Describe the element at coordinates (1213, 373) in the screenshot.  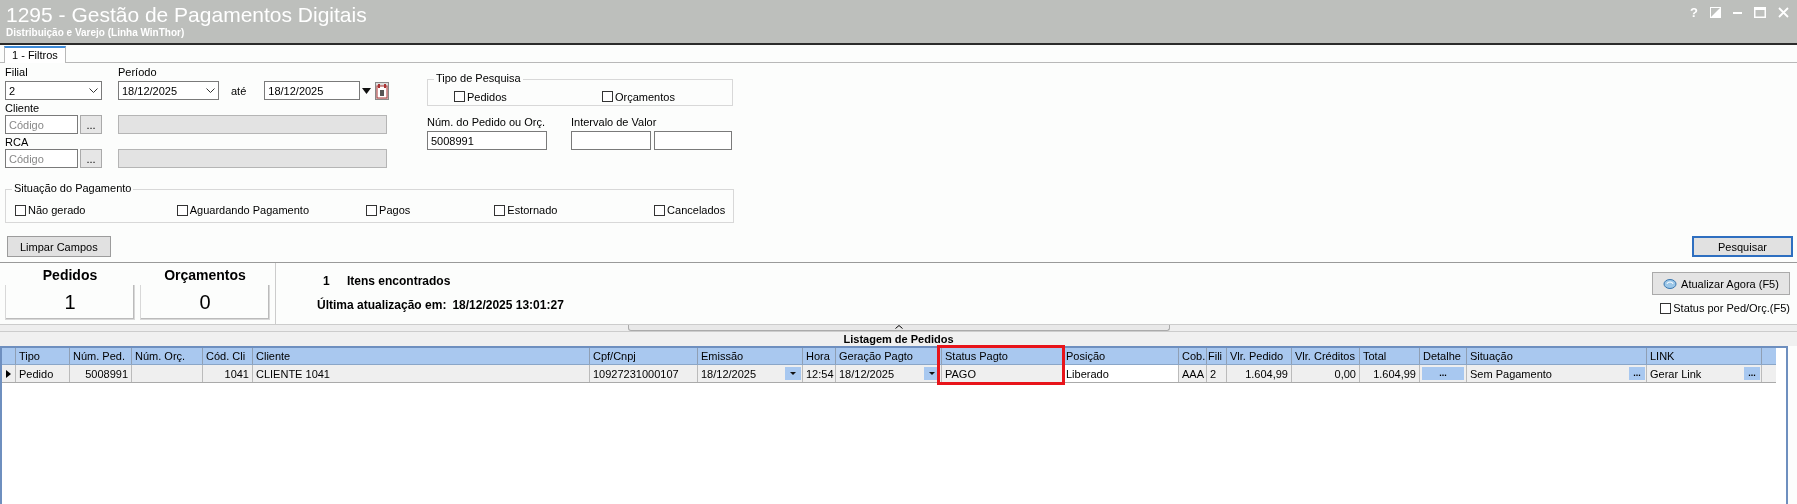
I see `cell-text: 2` at that location.